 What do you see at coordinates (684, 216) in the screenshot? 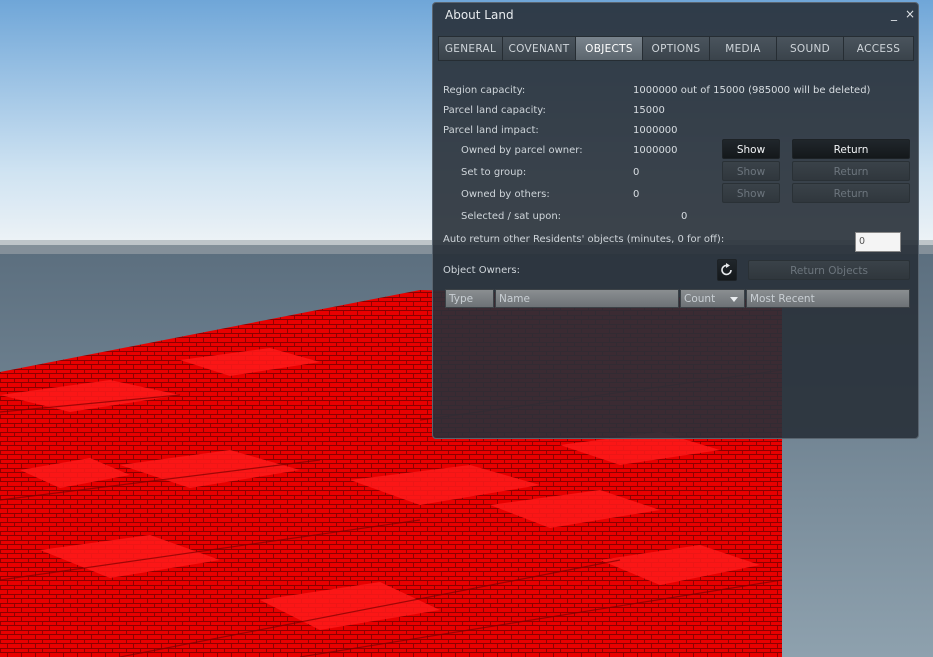
I see `selected-value: 0` at bounding box center [684, 216].